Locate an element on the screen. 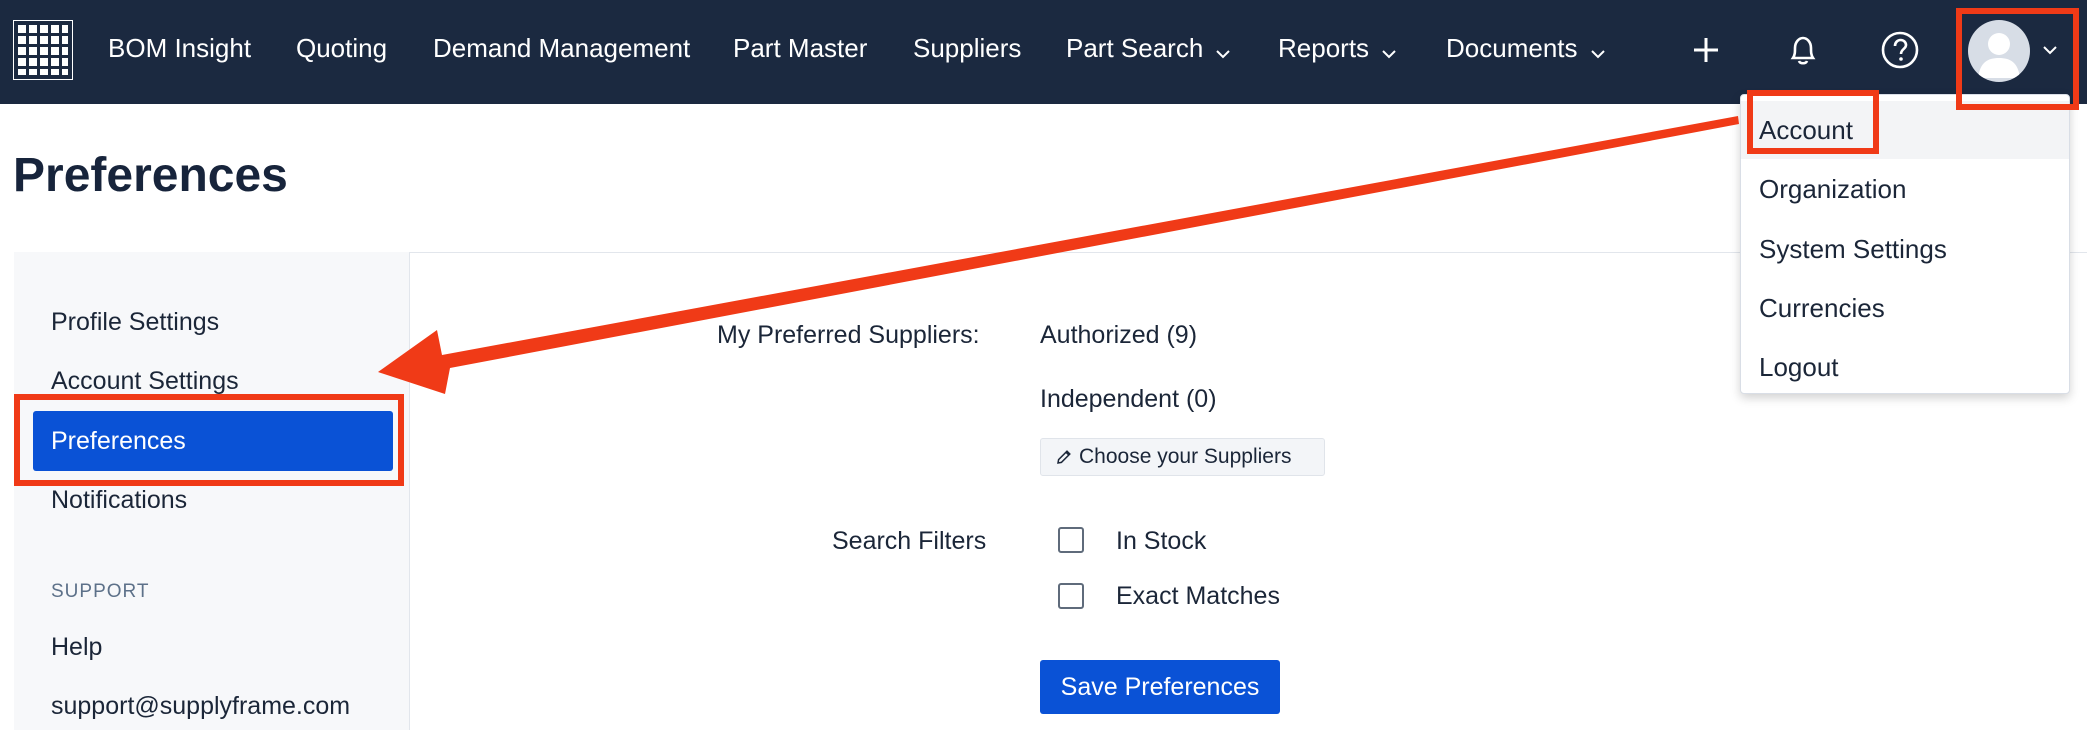  nav-reports: Reports is located at coordinates (1337, 52).